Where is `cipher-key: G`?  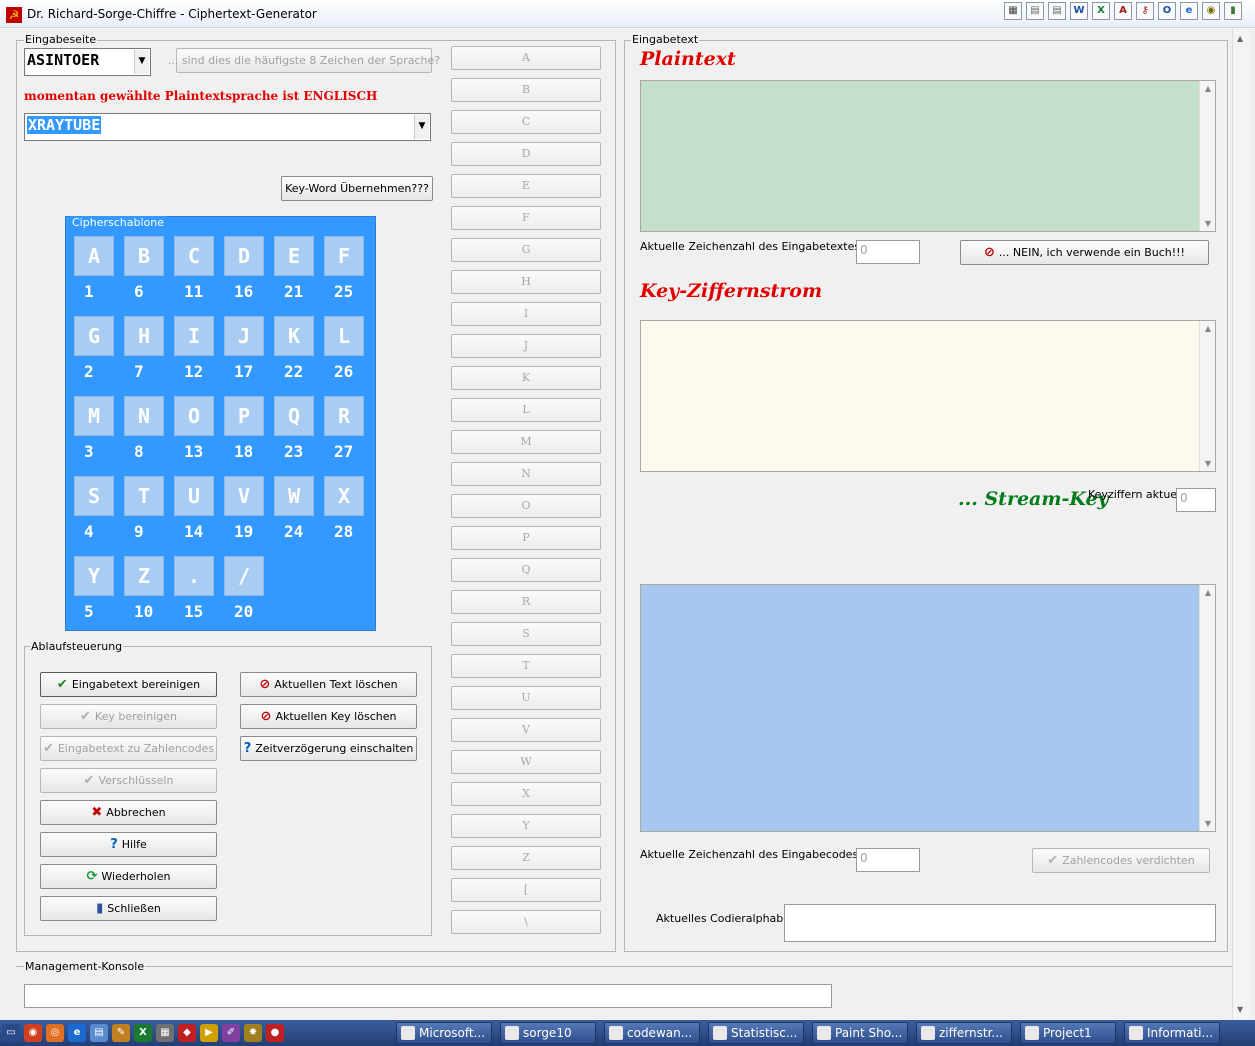 cipher-key: G is located at coordinates (94, 336).